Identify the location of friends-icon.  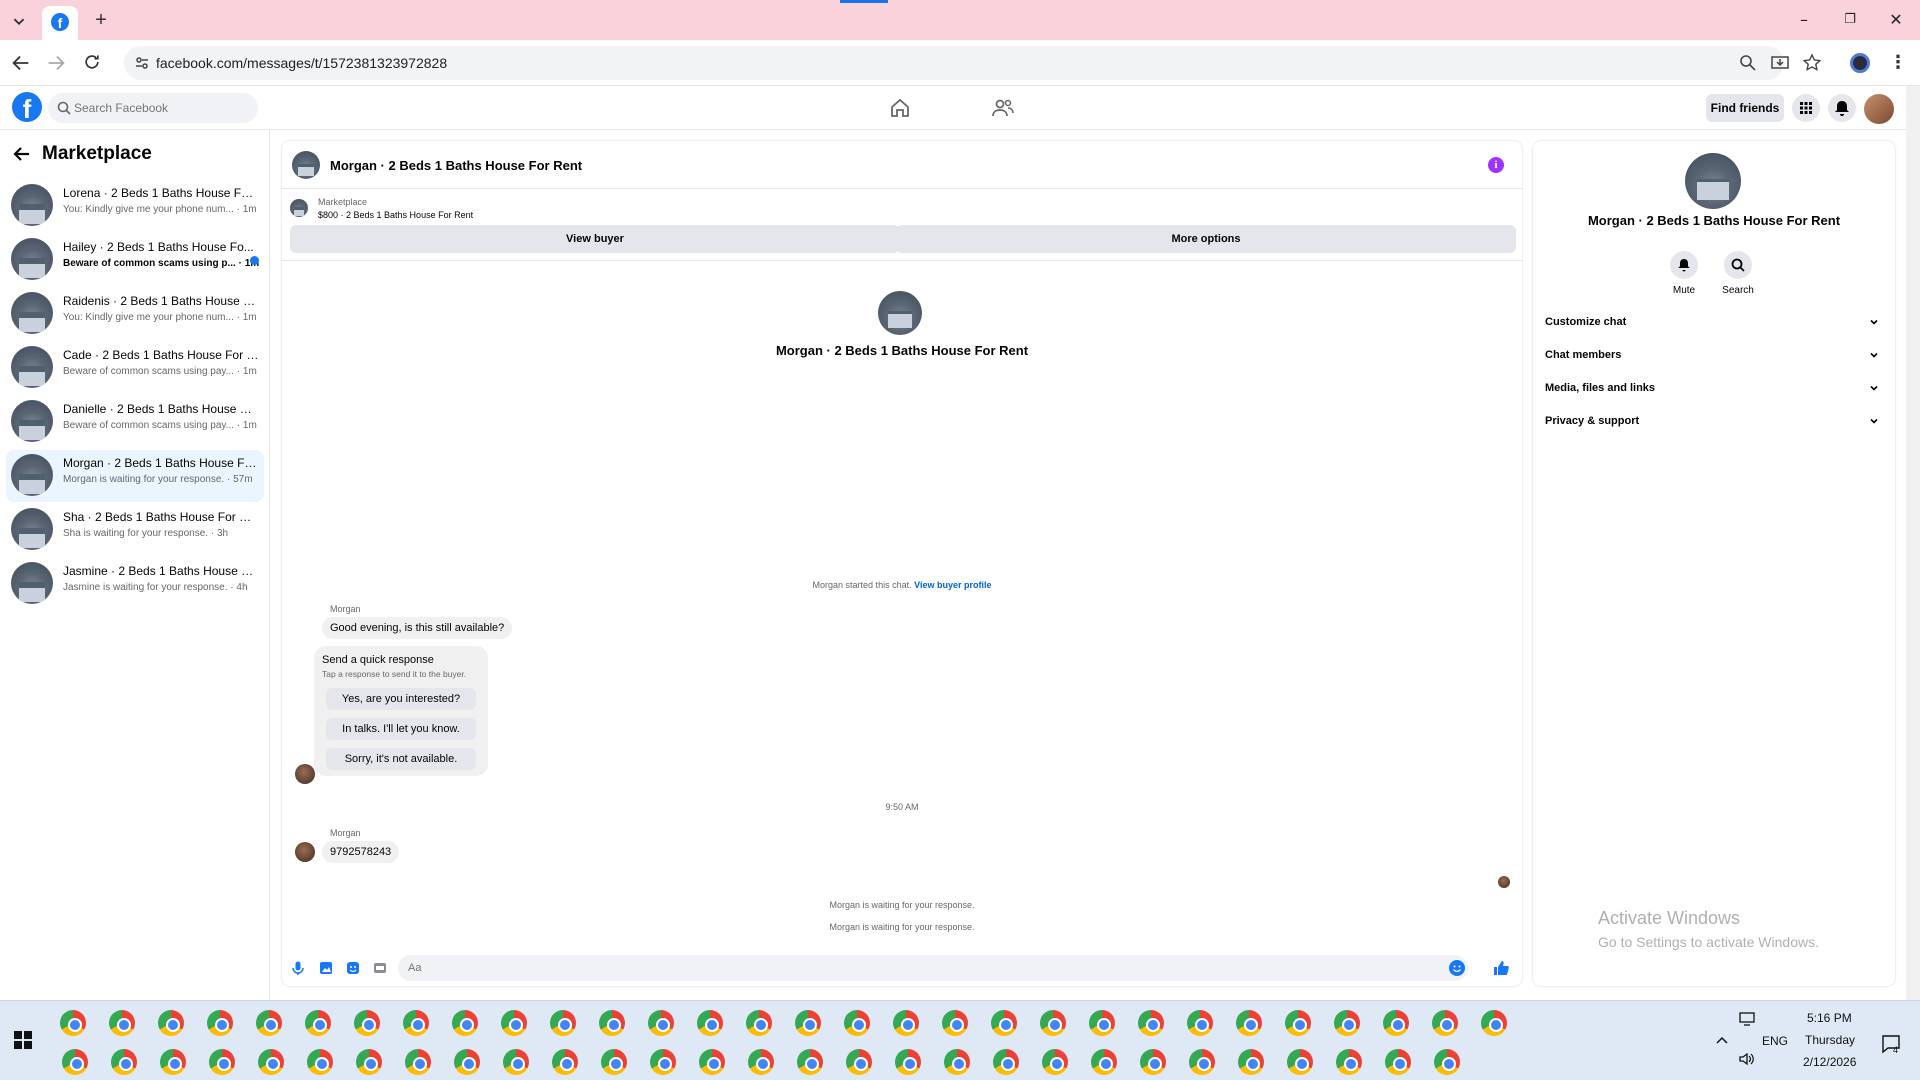
(1003, 108).